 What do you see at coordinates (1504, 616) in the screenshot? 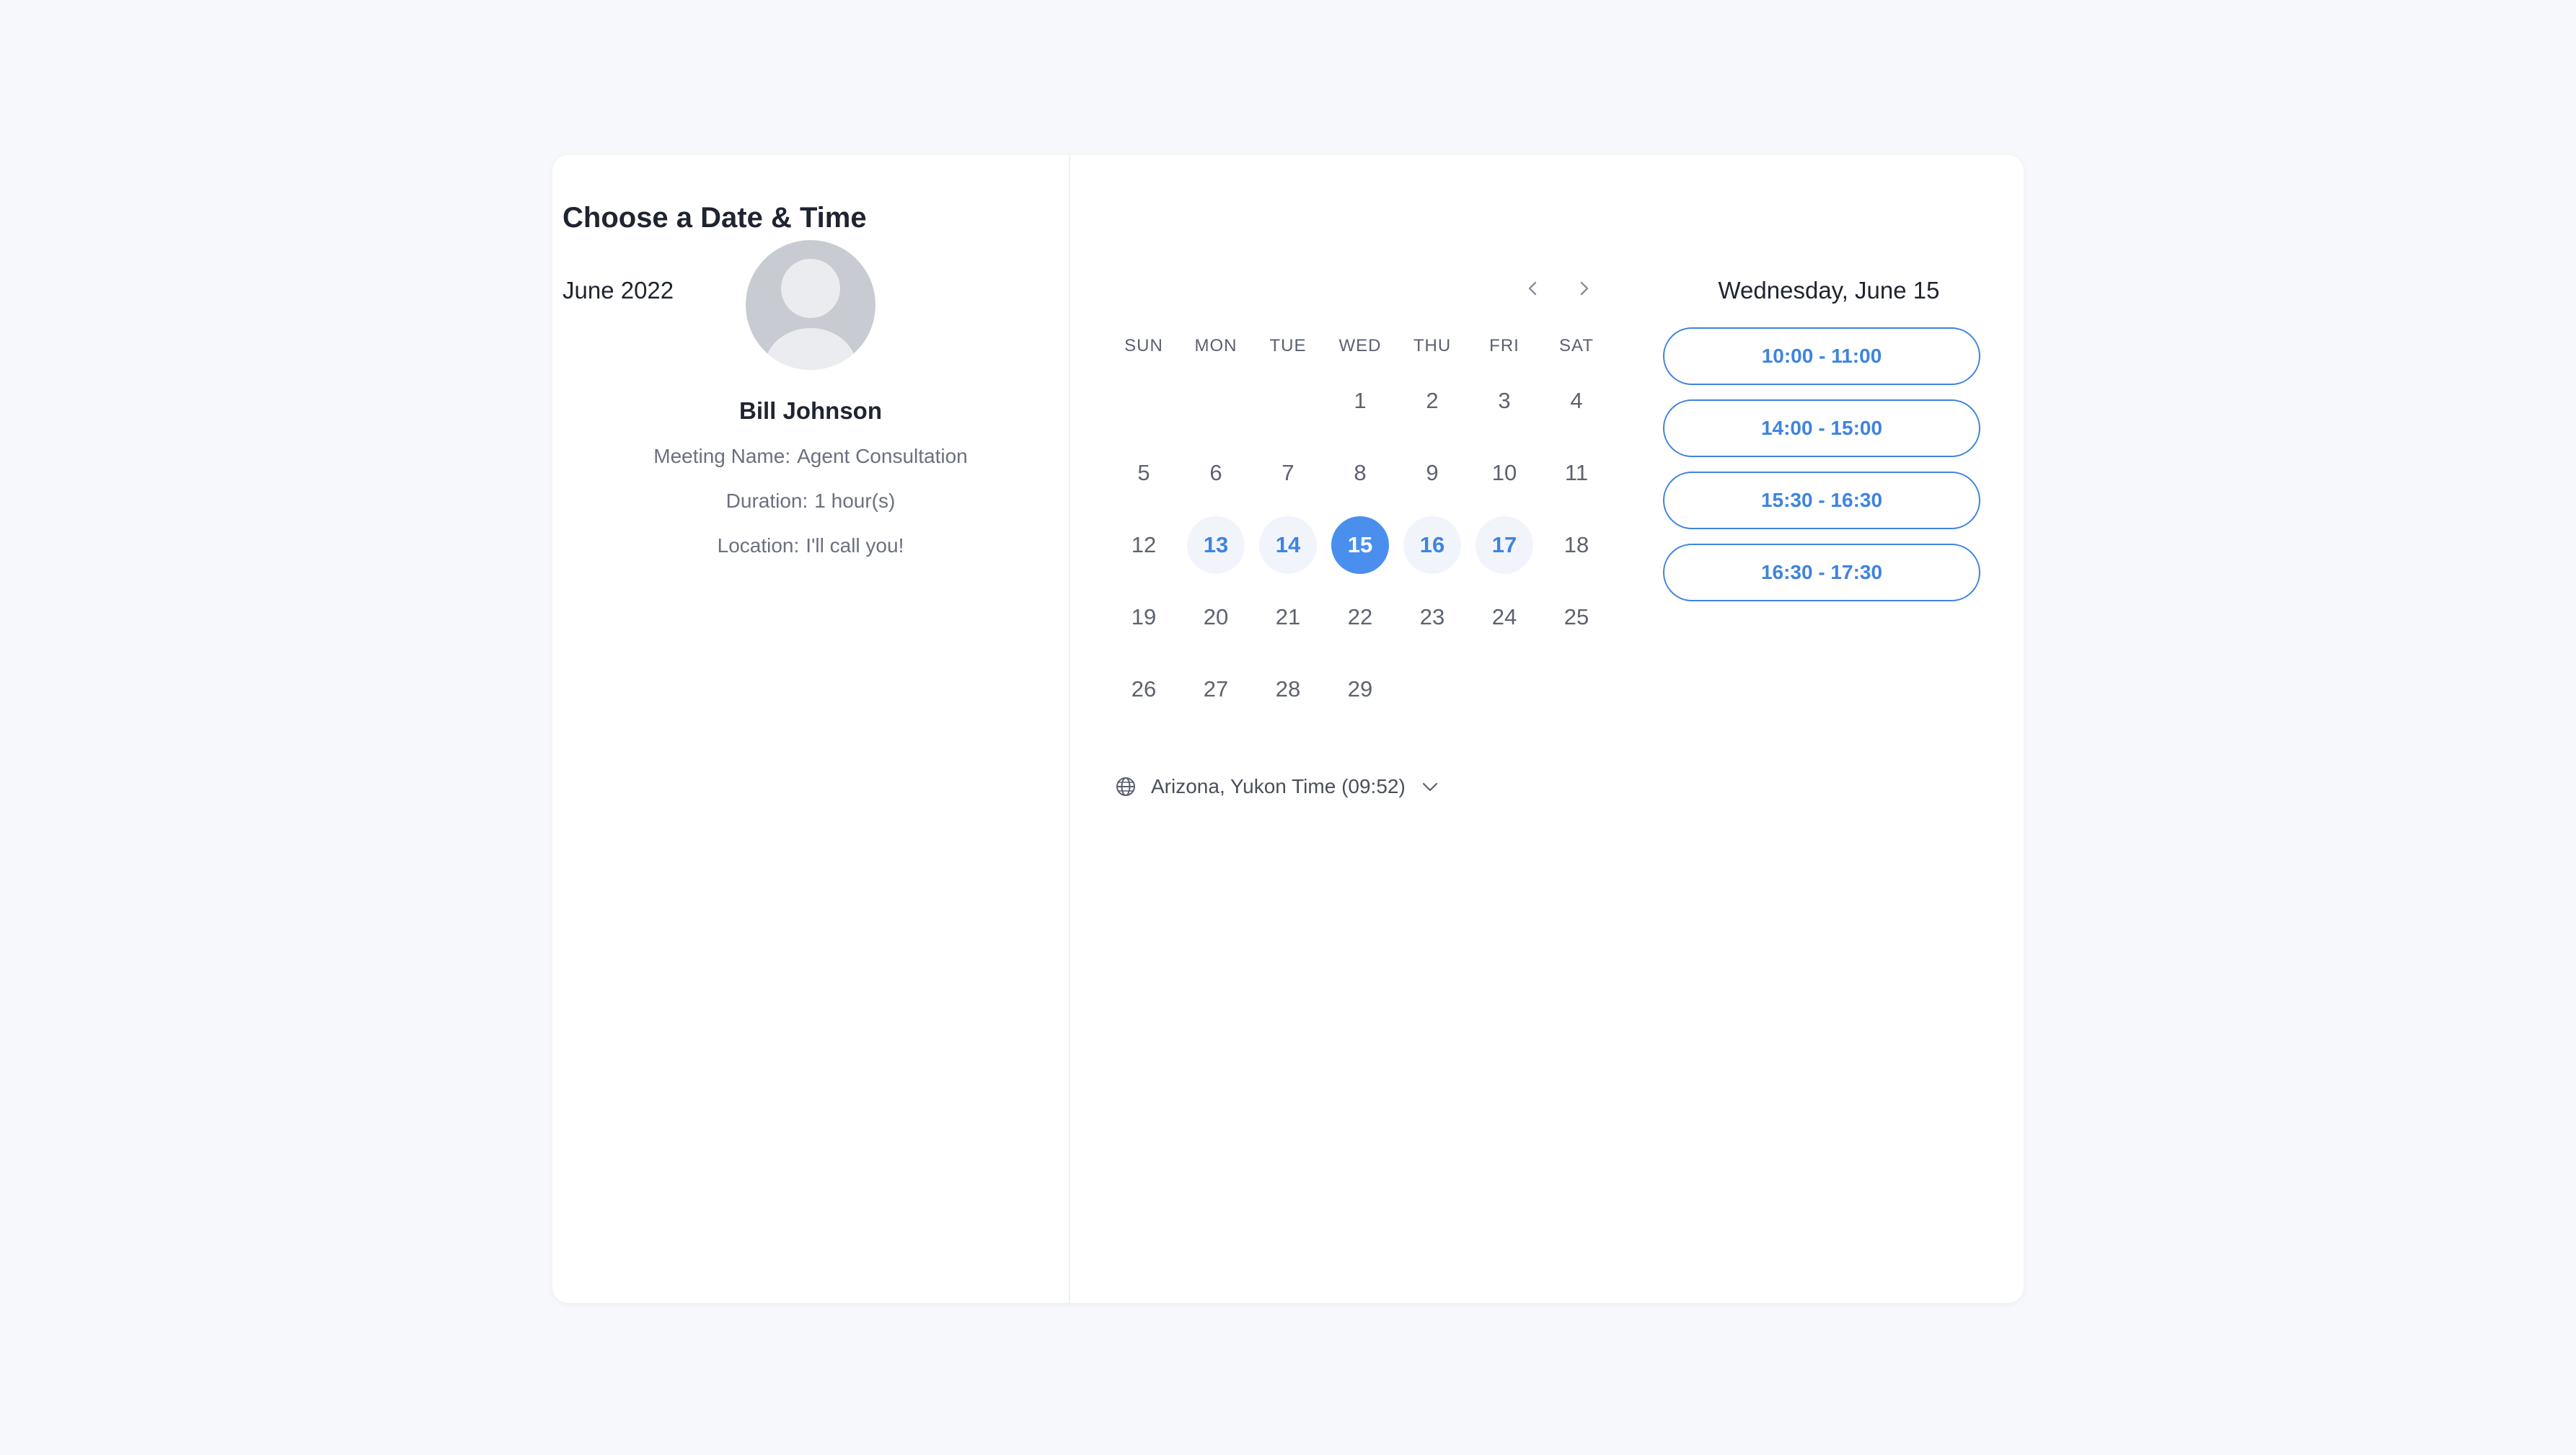
I see `calendar-day: 24` at bounding box center [1504, 616].